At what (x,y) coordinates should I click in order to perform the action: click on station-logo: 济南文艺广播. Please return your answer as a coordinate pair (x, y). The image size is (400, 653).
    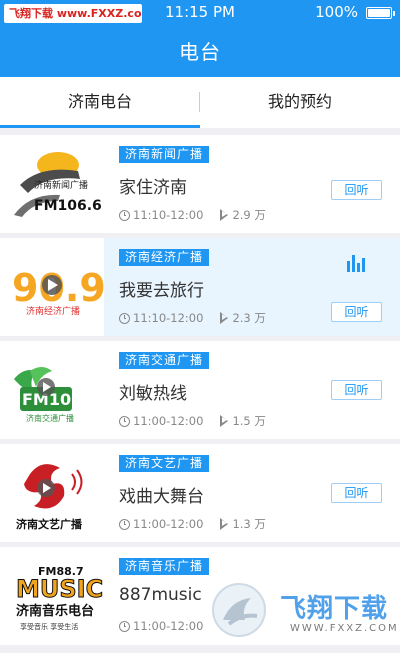
    Looking at the image, I should click on (52, 493).